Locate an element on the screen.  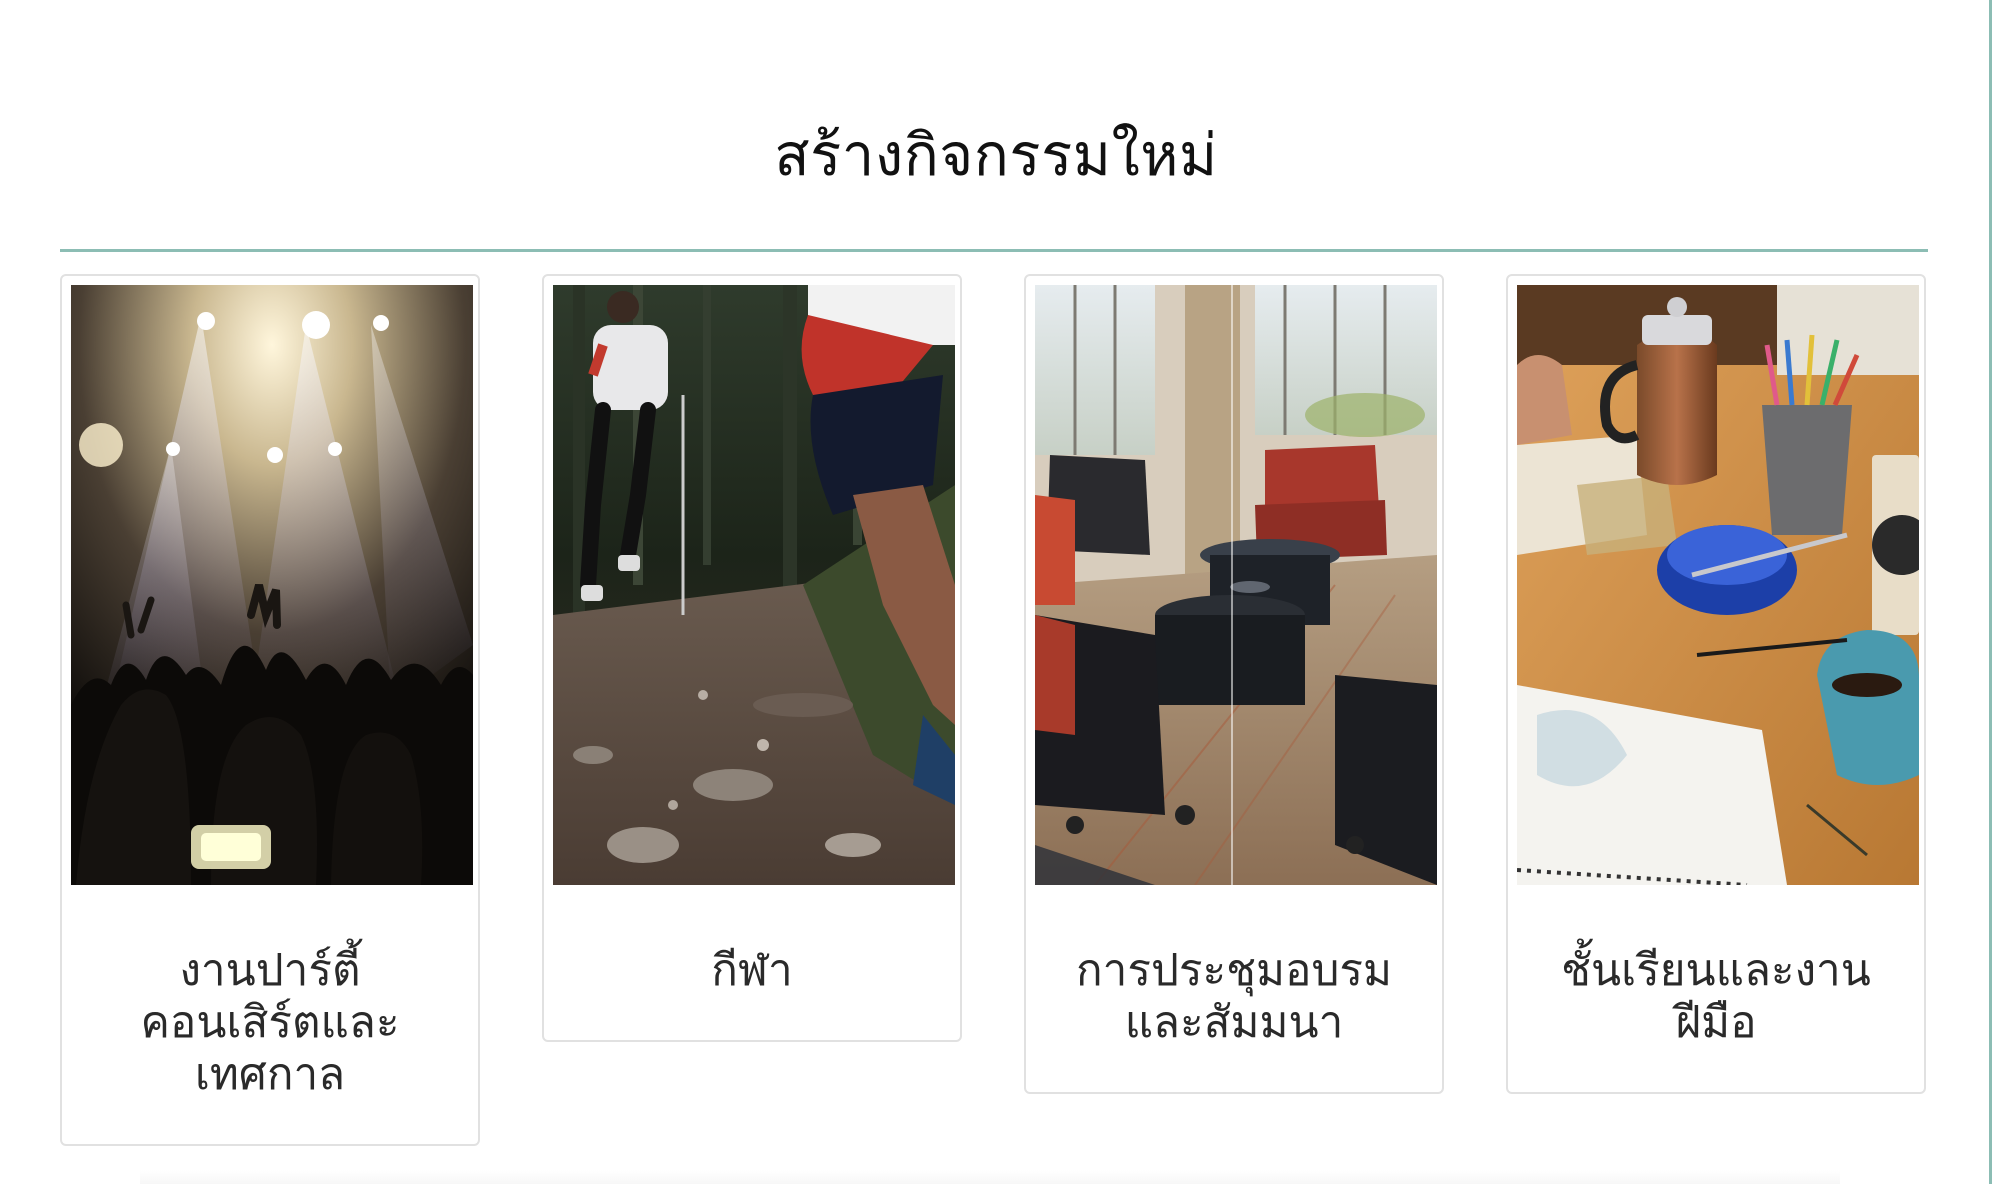
category-card-conference-seminar: การประชุมอบรม และสัมมนา is located at coordinates (1234, 684).